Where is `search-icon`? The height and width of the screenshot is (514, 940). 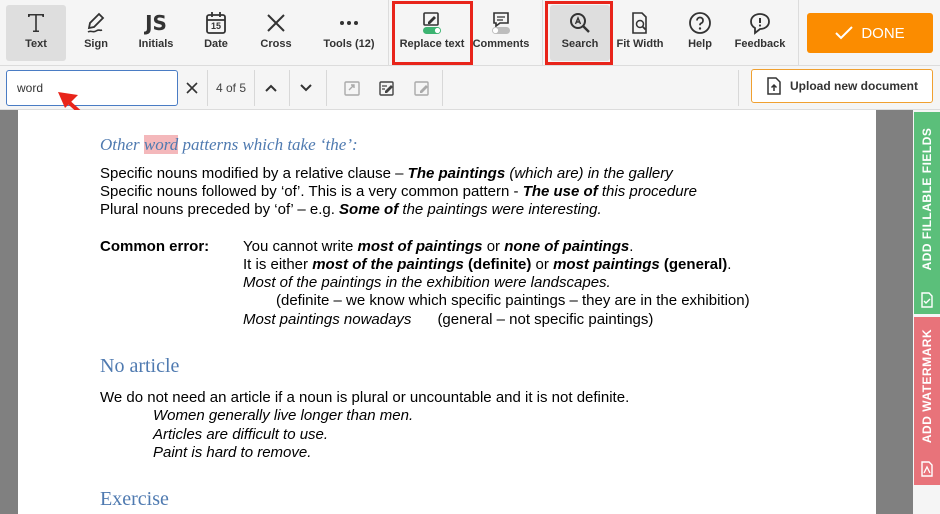
search-icon is located at coordinates (580, 23).